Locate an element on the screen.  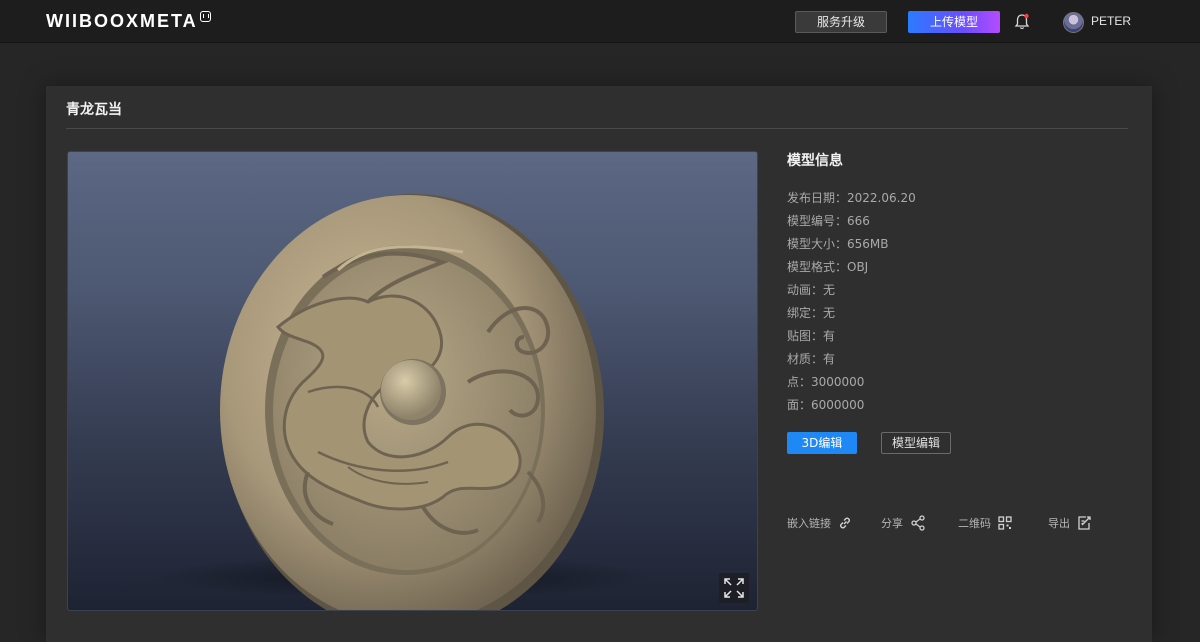
embed-link-action: 嵌入链接 is located at coordinates (819, 523).